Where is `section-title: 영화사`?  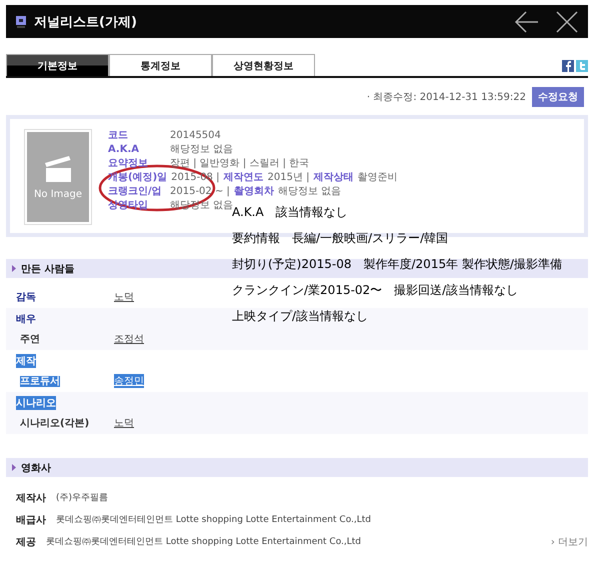 section-title: 영화사 is located at coordinates (36, 468).